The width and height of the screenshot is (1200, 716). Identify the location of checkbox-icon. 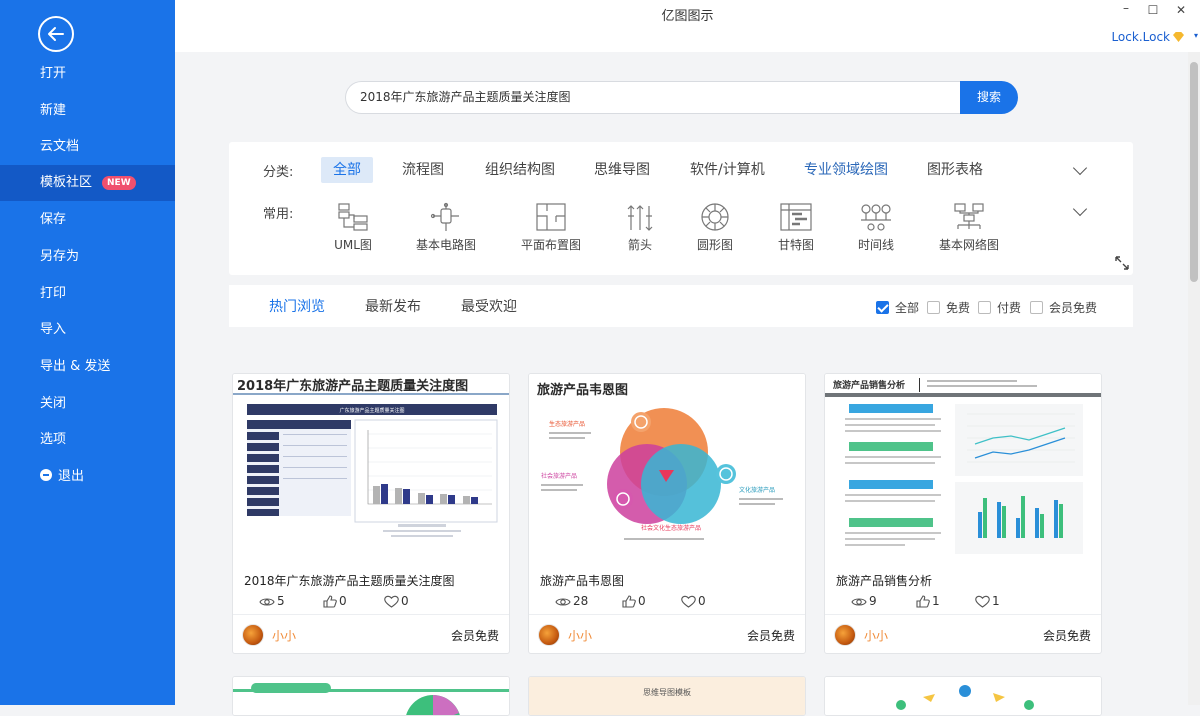
(933, 307).